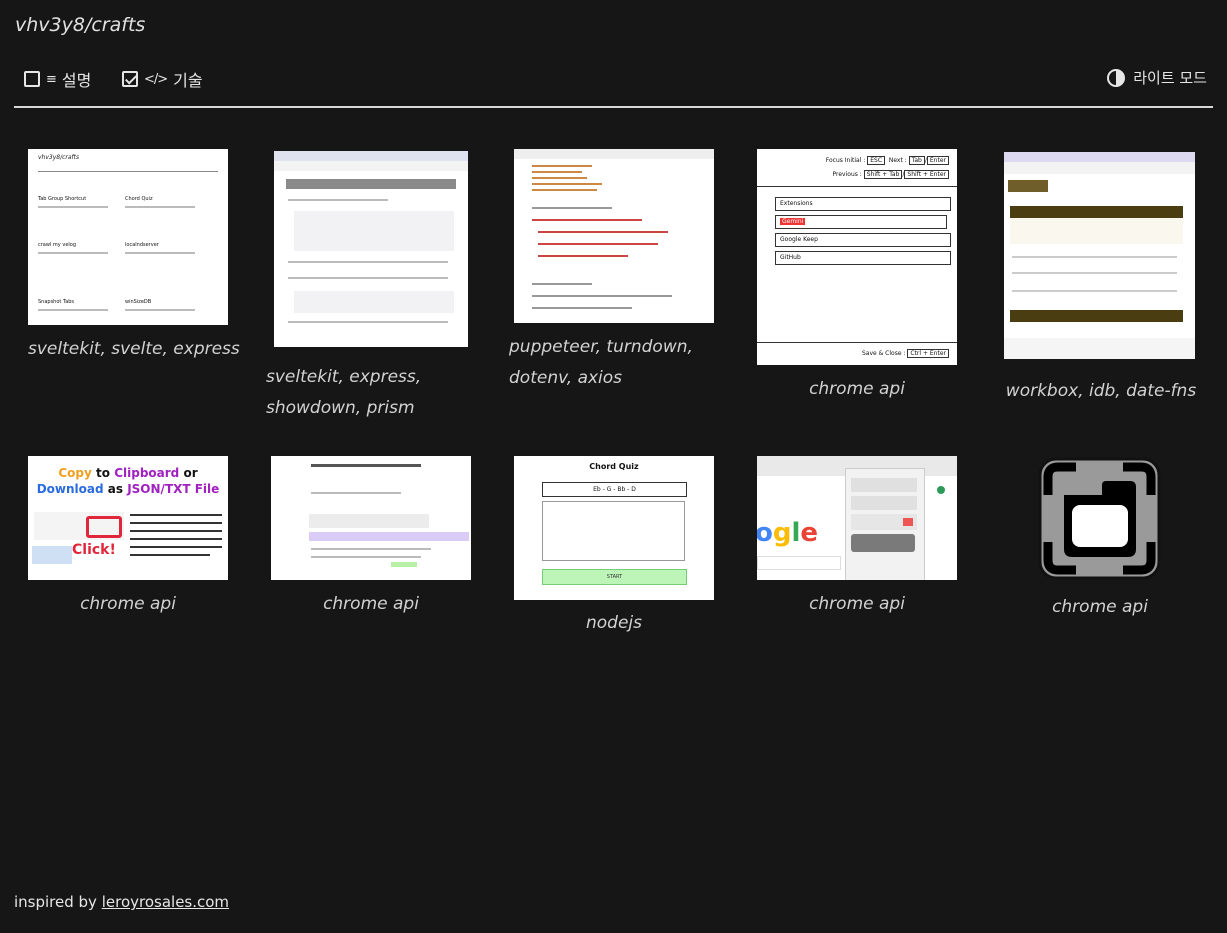  What do you see at coordinates (799, 563) in the screenshot?
I see `thumb-search-box` at bounding box center [799, 563].